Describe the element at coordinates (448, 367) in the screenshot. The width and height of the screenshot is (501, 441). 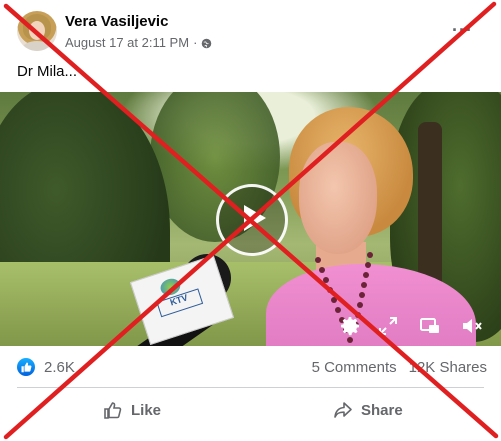
I see `shares-count: 12K Shares` at that location.